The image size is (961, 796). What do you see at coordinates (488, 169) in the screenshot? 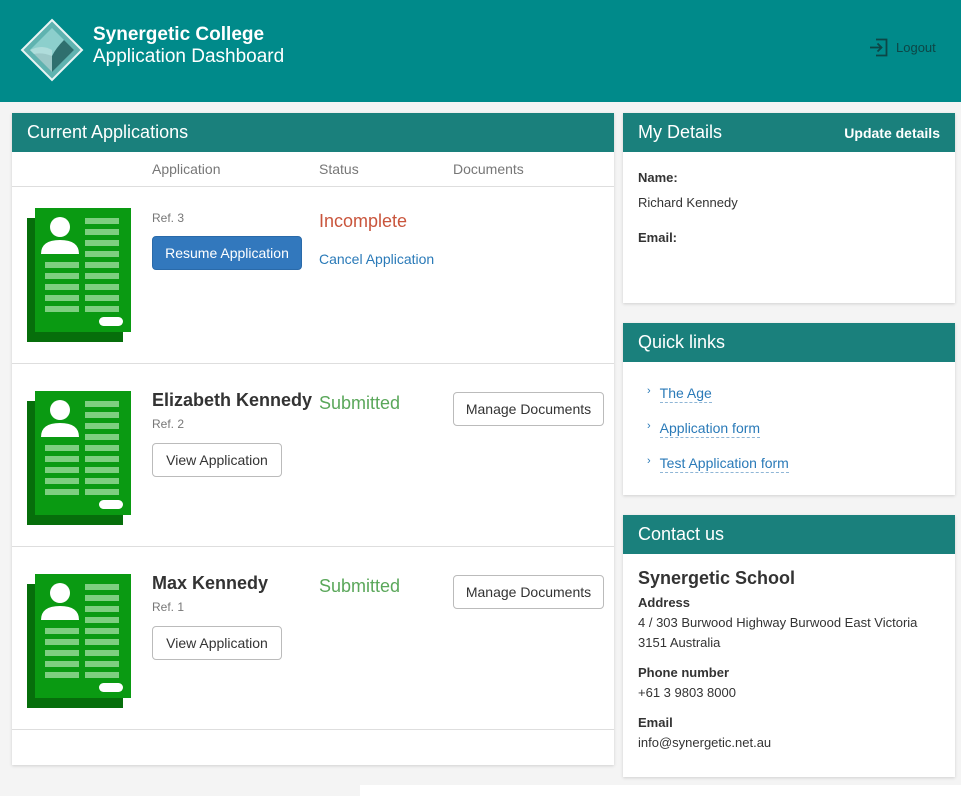
I see `column-header-documents: Documents` at bounding box center [488, 169].